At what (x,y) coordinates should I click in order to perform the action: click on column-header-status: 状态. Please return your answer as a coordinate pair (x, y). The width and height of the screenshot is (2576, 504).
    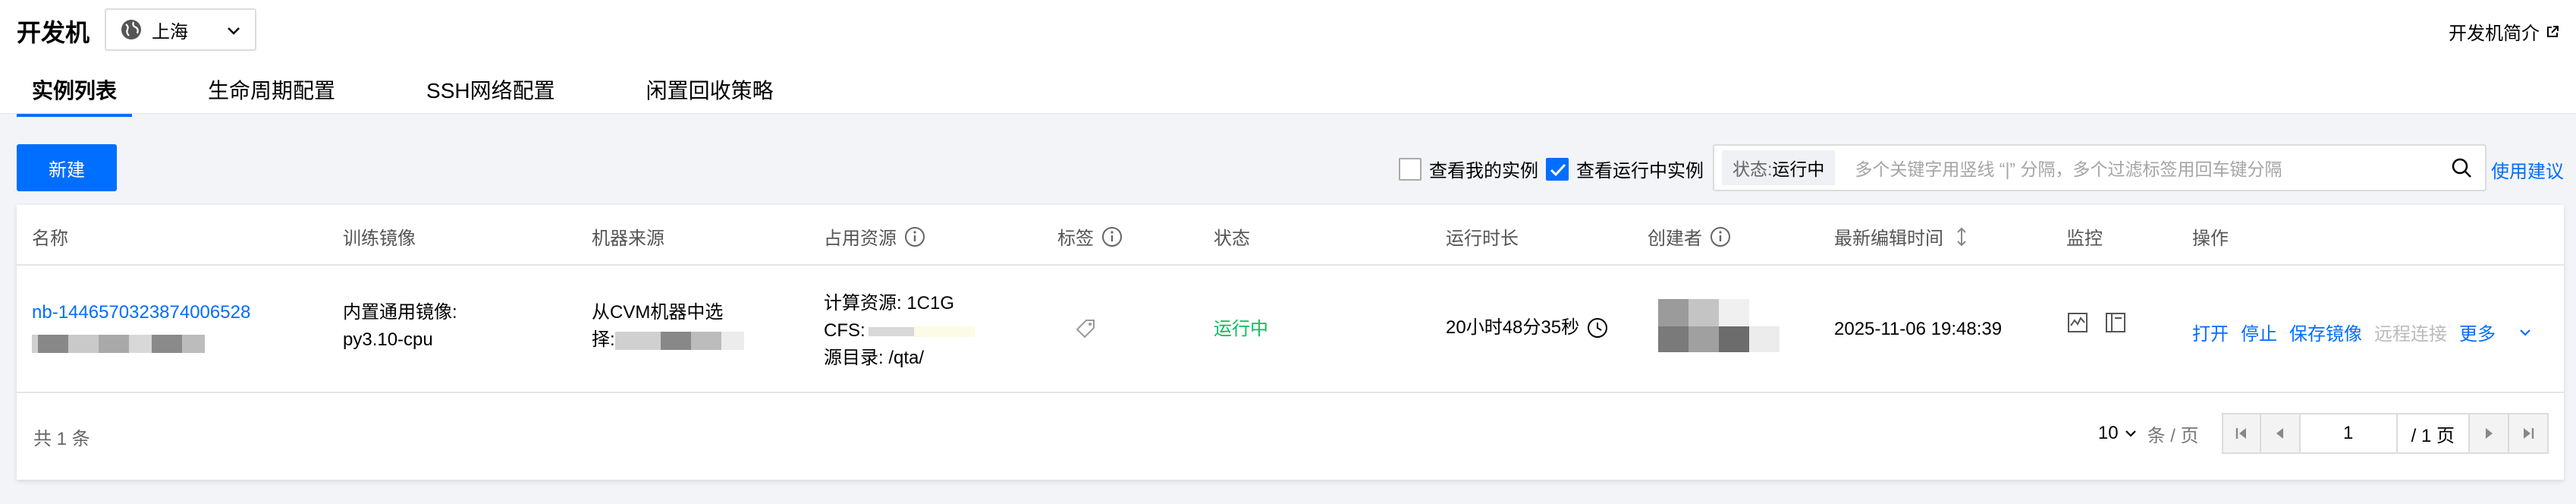
    Looking at the image, I should click on (1232, 238).